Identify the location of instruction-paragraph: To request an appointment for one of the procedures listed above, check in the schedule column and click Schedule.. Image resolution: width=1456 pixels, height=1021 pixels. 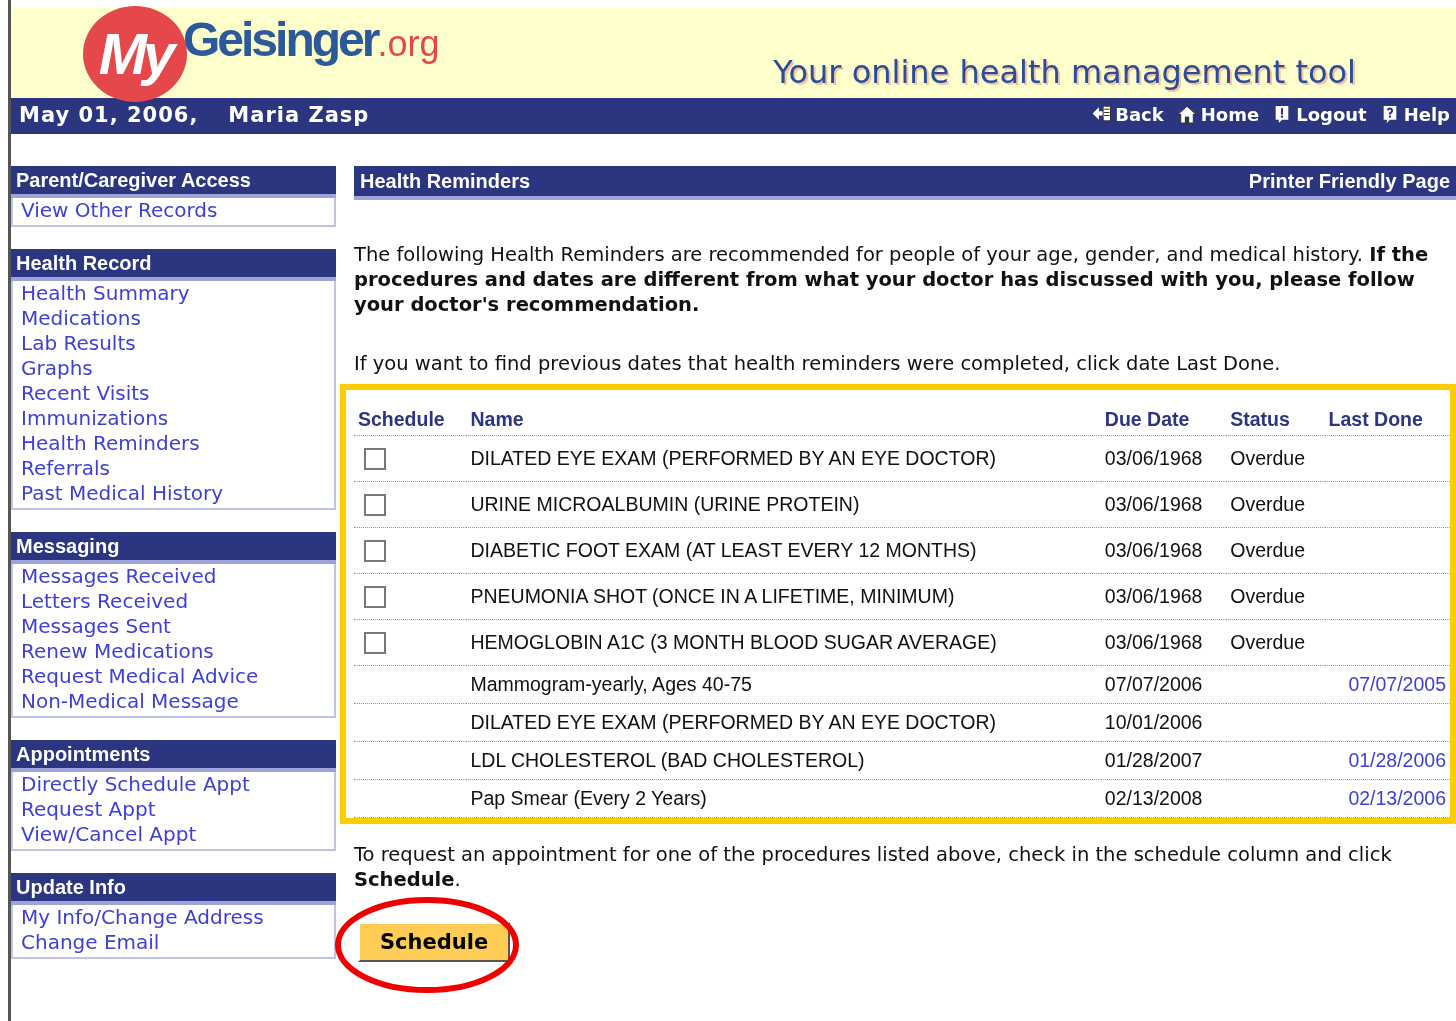
(873, 867).